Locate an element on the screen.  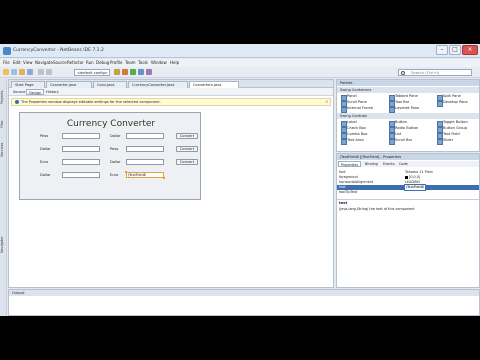
label-dollar-1: Dollar is located at coordinates (45, 149).